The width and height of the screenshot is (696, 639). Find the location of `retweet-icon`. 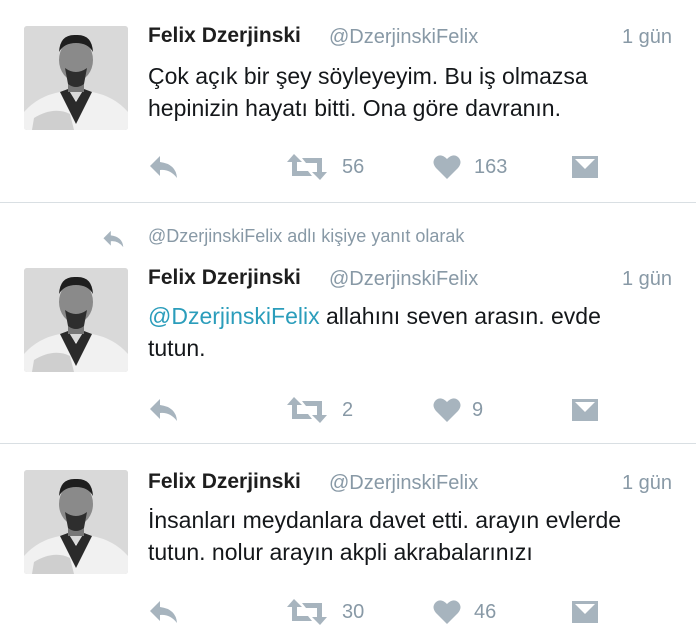

retweet-icon is located at coordinates (307, 612).